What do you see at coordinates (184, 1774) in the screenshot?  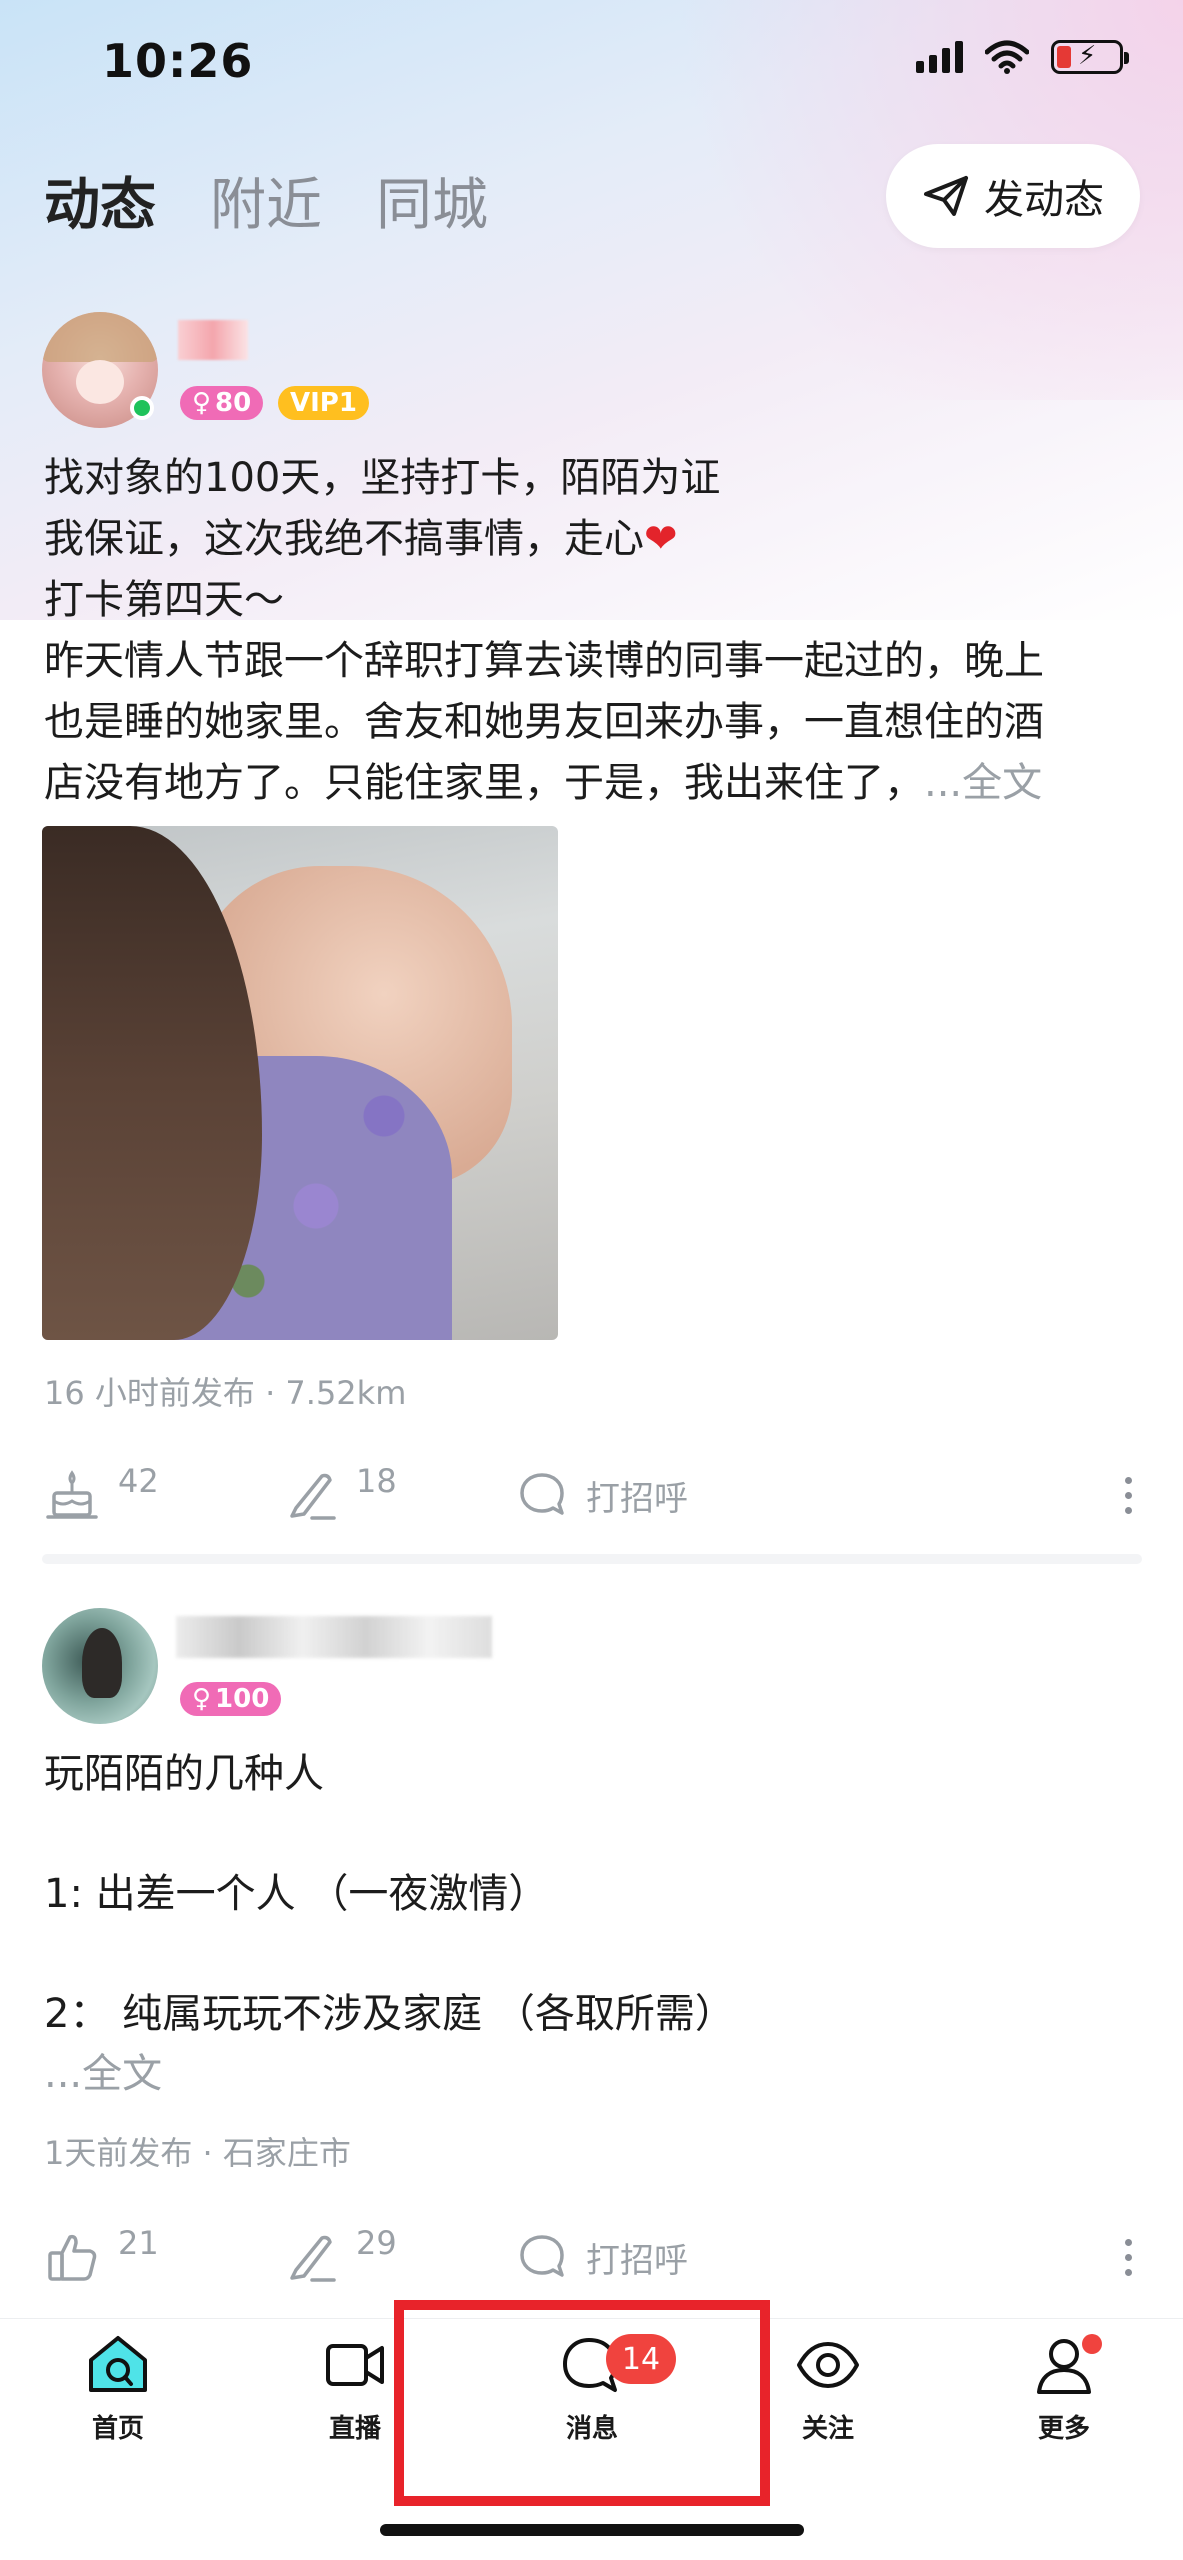 I see `post-line: 玩陌陌的几种人` at bounding box center [184, 1774].